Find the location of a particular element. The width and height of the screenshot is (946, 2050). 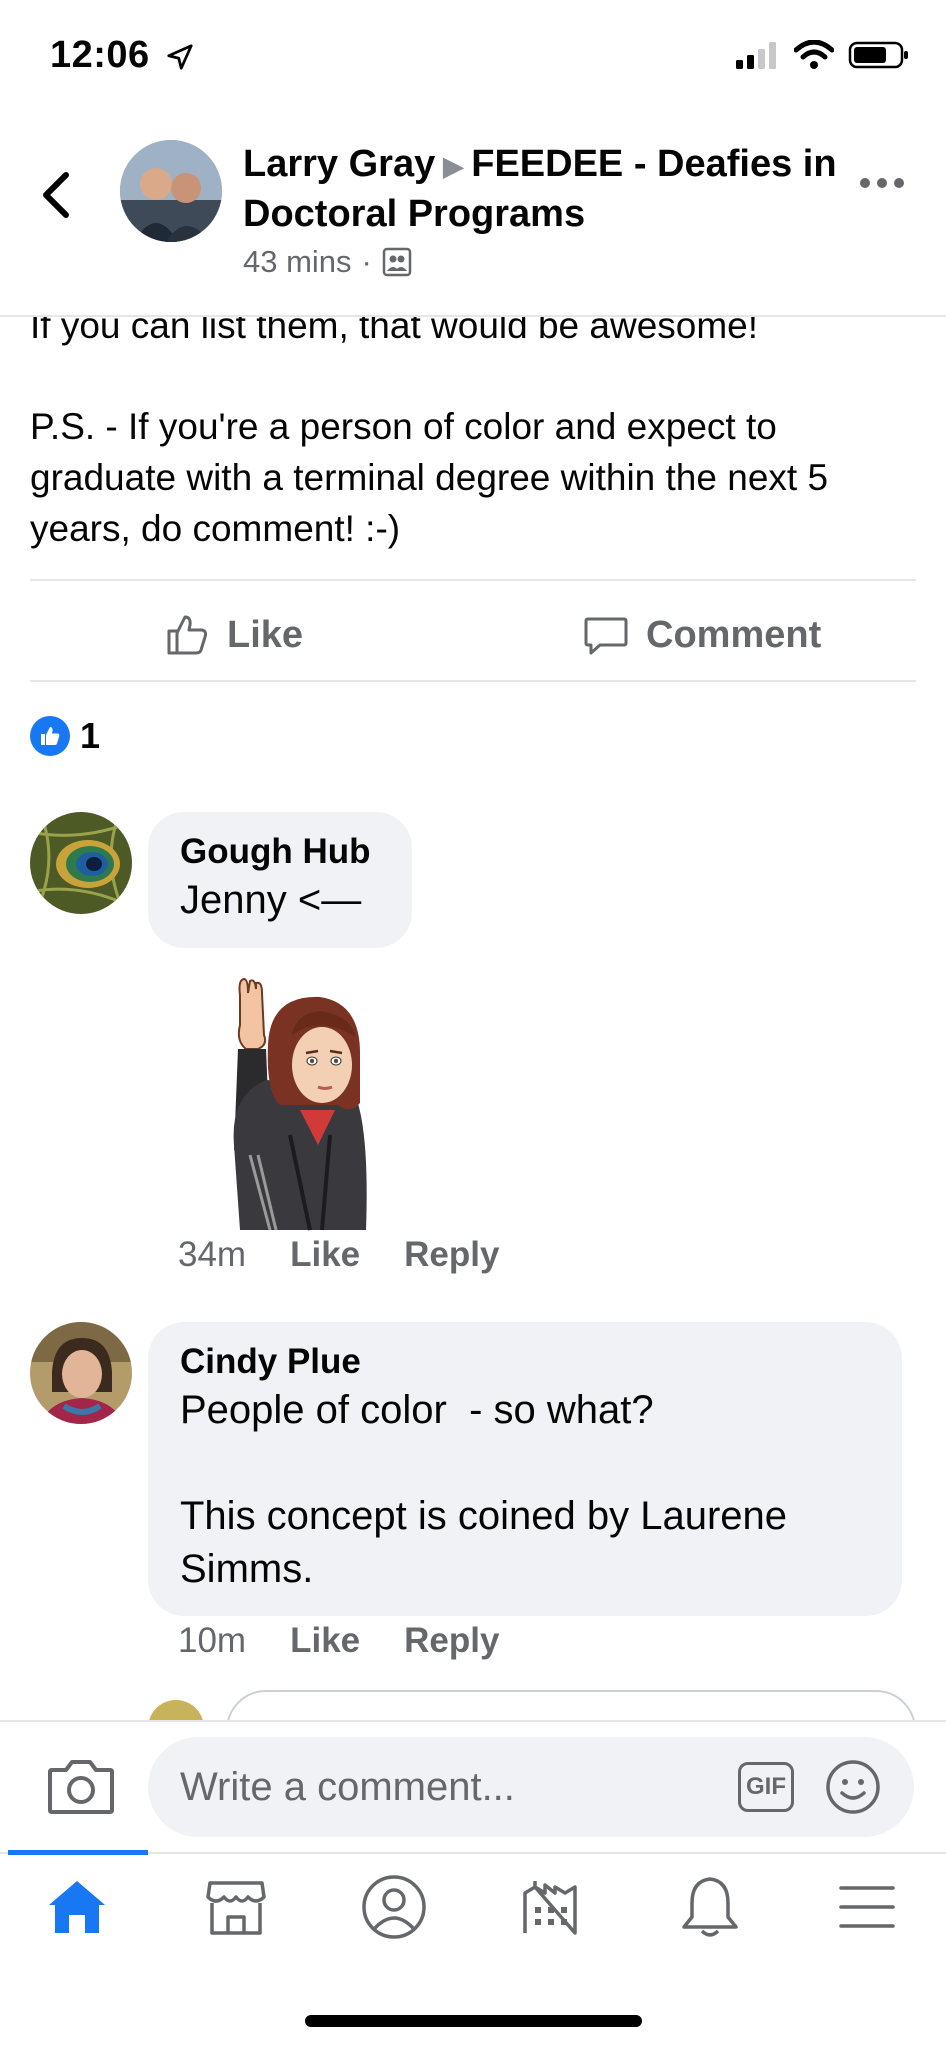

like-label: Like is located at coordinates (265, 634).